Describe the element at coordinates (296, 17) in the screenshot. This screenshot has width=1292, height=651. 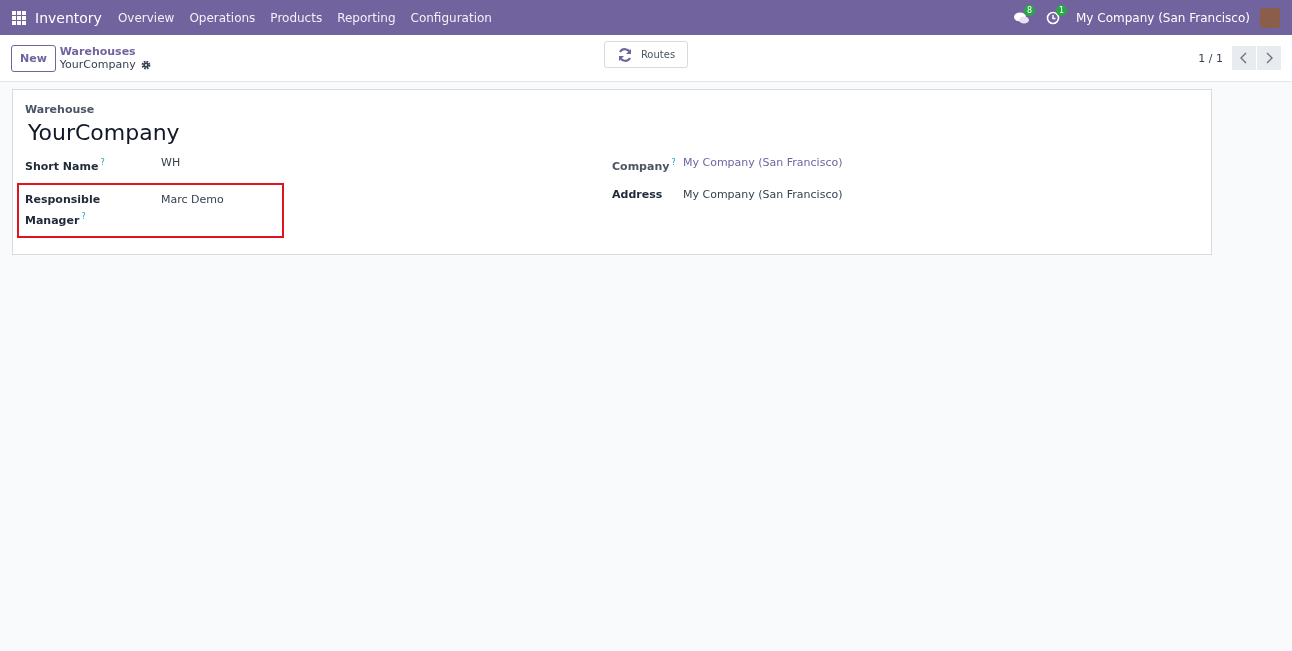
I see `menu-item: Products` at that location.